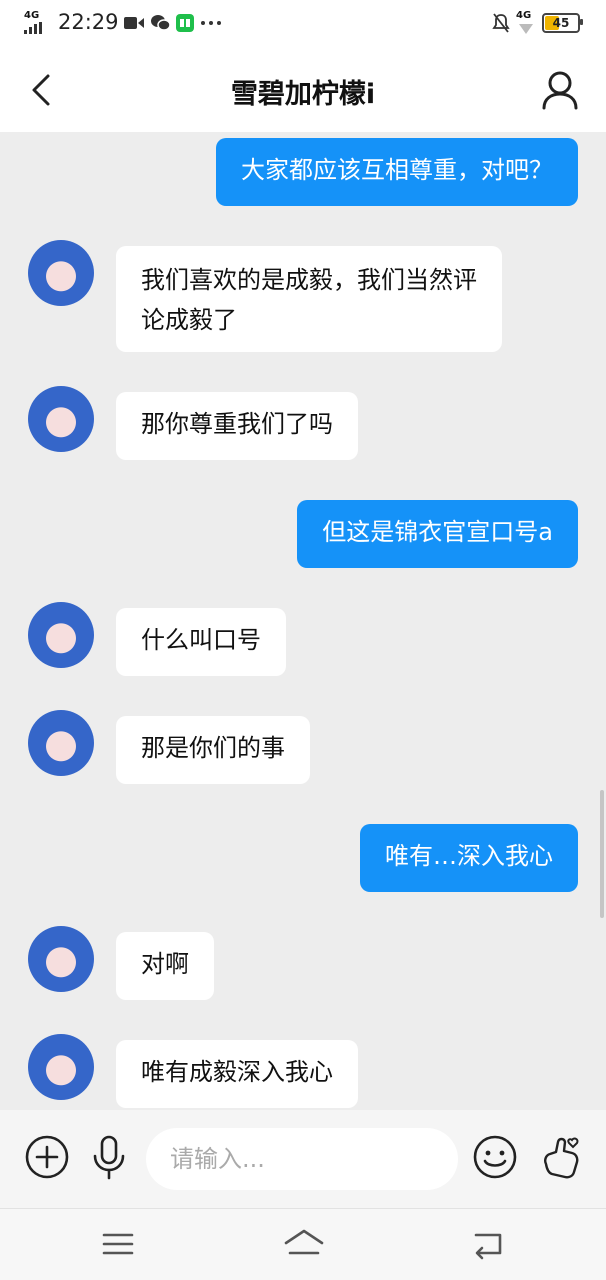 This screenshot has height=1280, width=606. I want to click on message-line: 论成毅了, so click(189, 320).